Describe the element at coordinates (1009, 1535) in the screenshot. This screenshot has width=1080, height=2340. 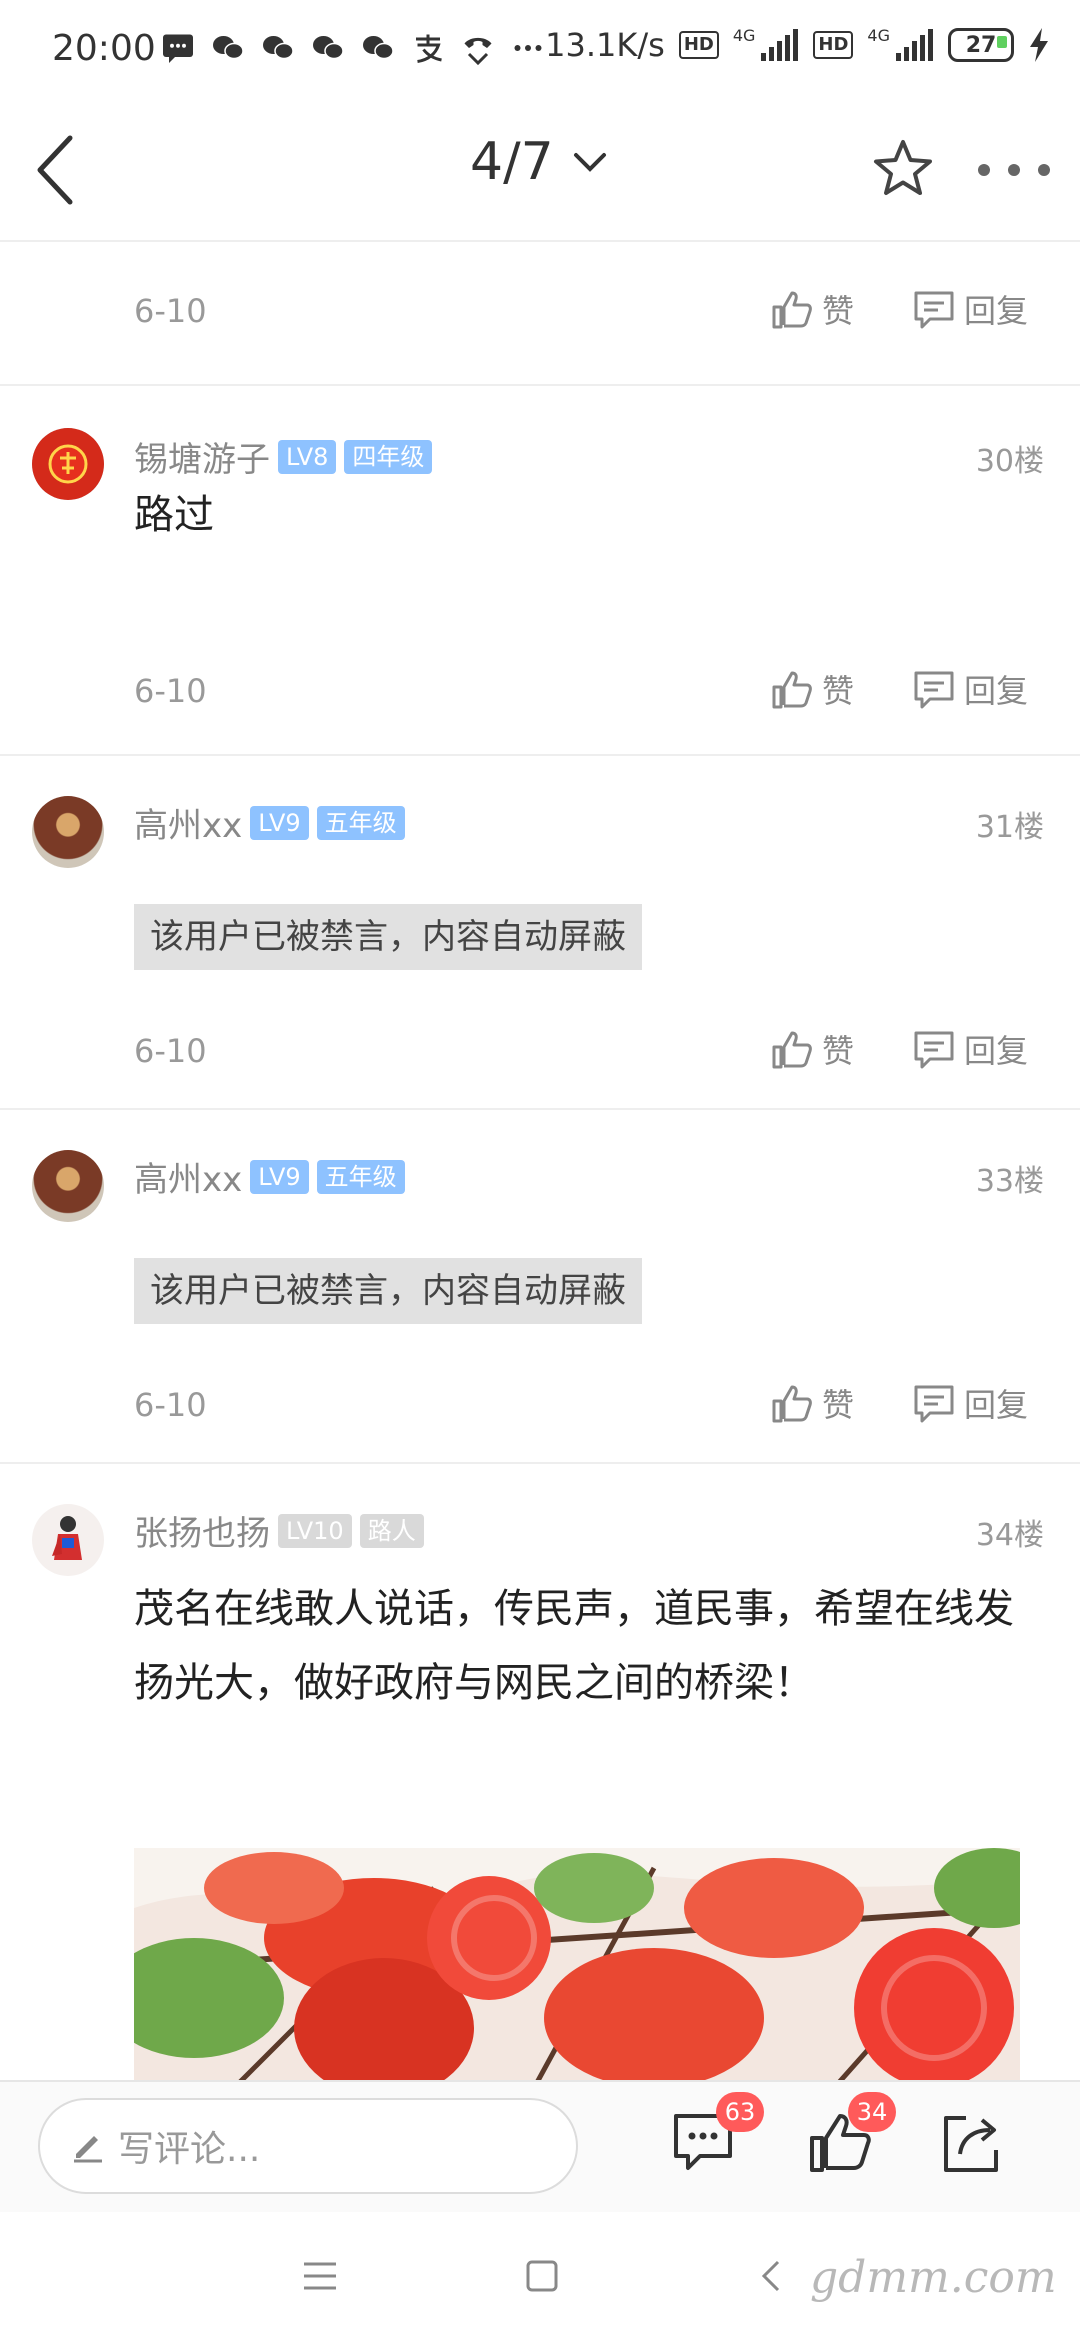
I see `floor-number: 34楼` at that location.